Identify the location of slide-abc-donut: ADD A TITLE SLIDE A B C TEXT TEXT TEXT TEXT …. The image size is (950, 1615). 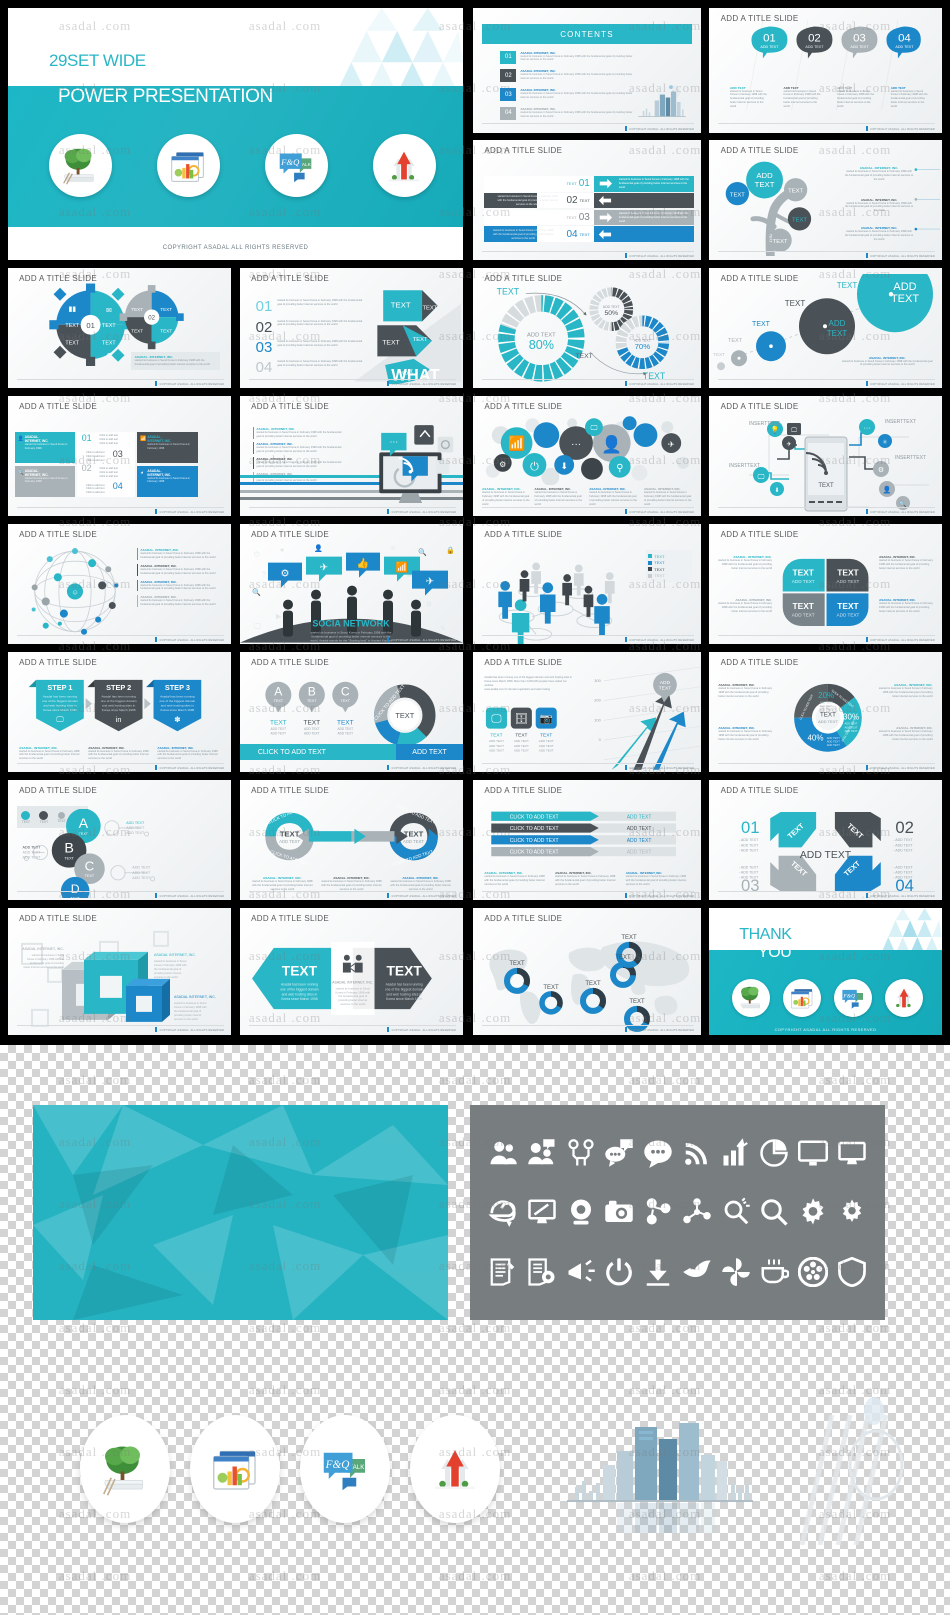
(351, 712).